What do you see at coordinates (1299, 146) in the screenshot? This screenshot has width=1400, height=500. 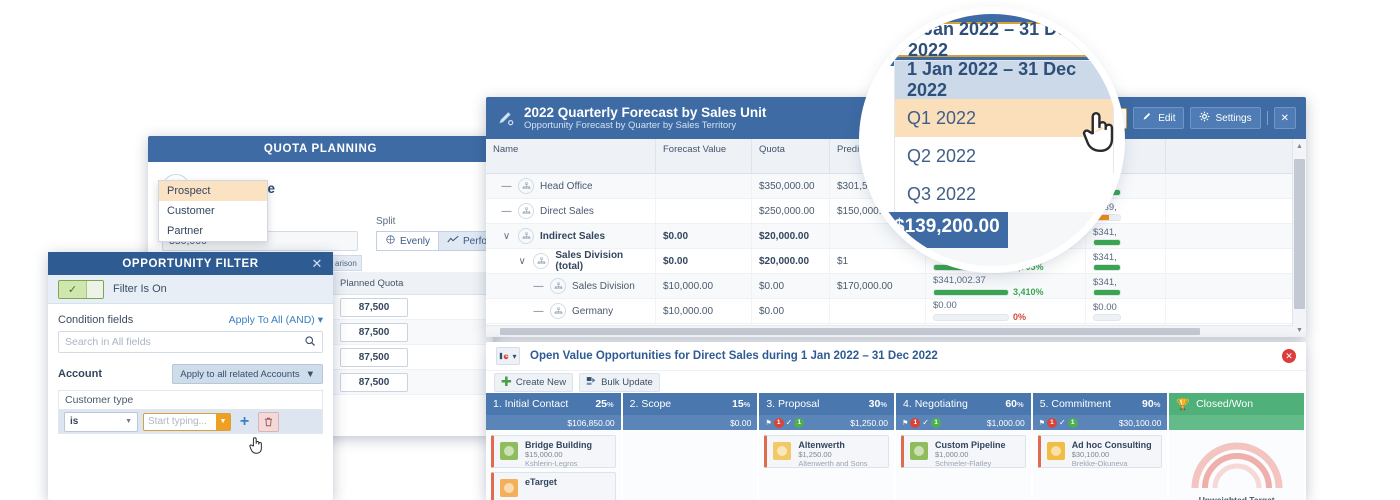 I see `scroll-up-icon: ▲` at bounding box center [1299, 146].